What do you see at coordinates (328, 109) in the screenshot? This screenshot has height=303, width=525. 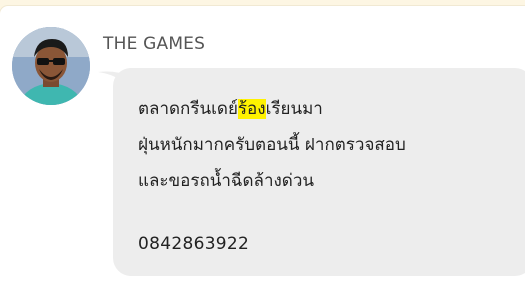 I see `message-line-1: ตลาดกรีนเดย์ร้องเรียนมา` at bounding box center [328, 109].